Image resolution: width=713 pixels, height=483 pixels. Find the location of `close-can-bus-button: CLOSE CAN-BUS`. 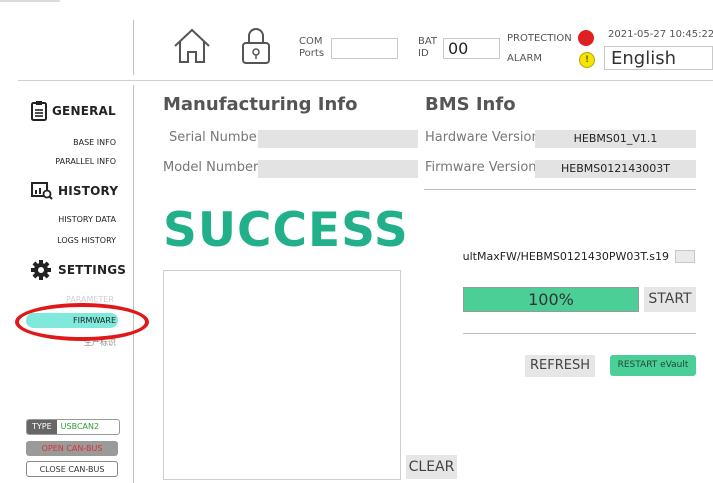

close-can-bus-button: CLOSE CAN-BUS is located at coordinates (72, 469).